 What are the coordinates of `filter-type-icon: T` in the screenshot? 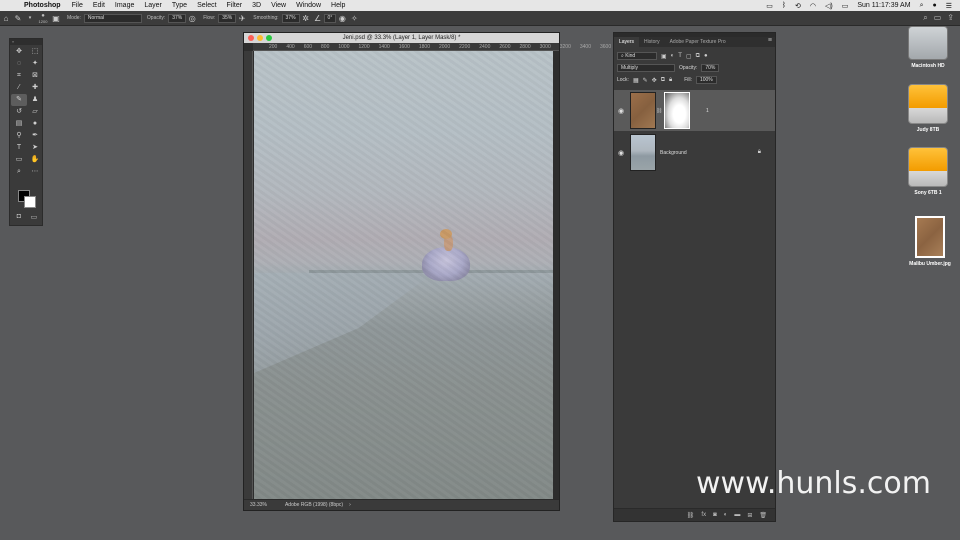 It's located at (680, 56).